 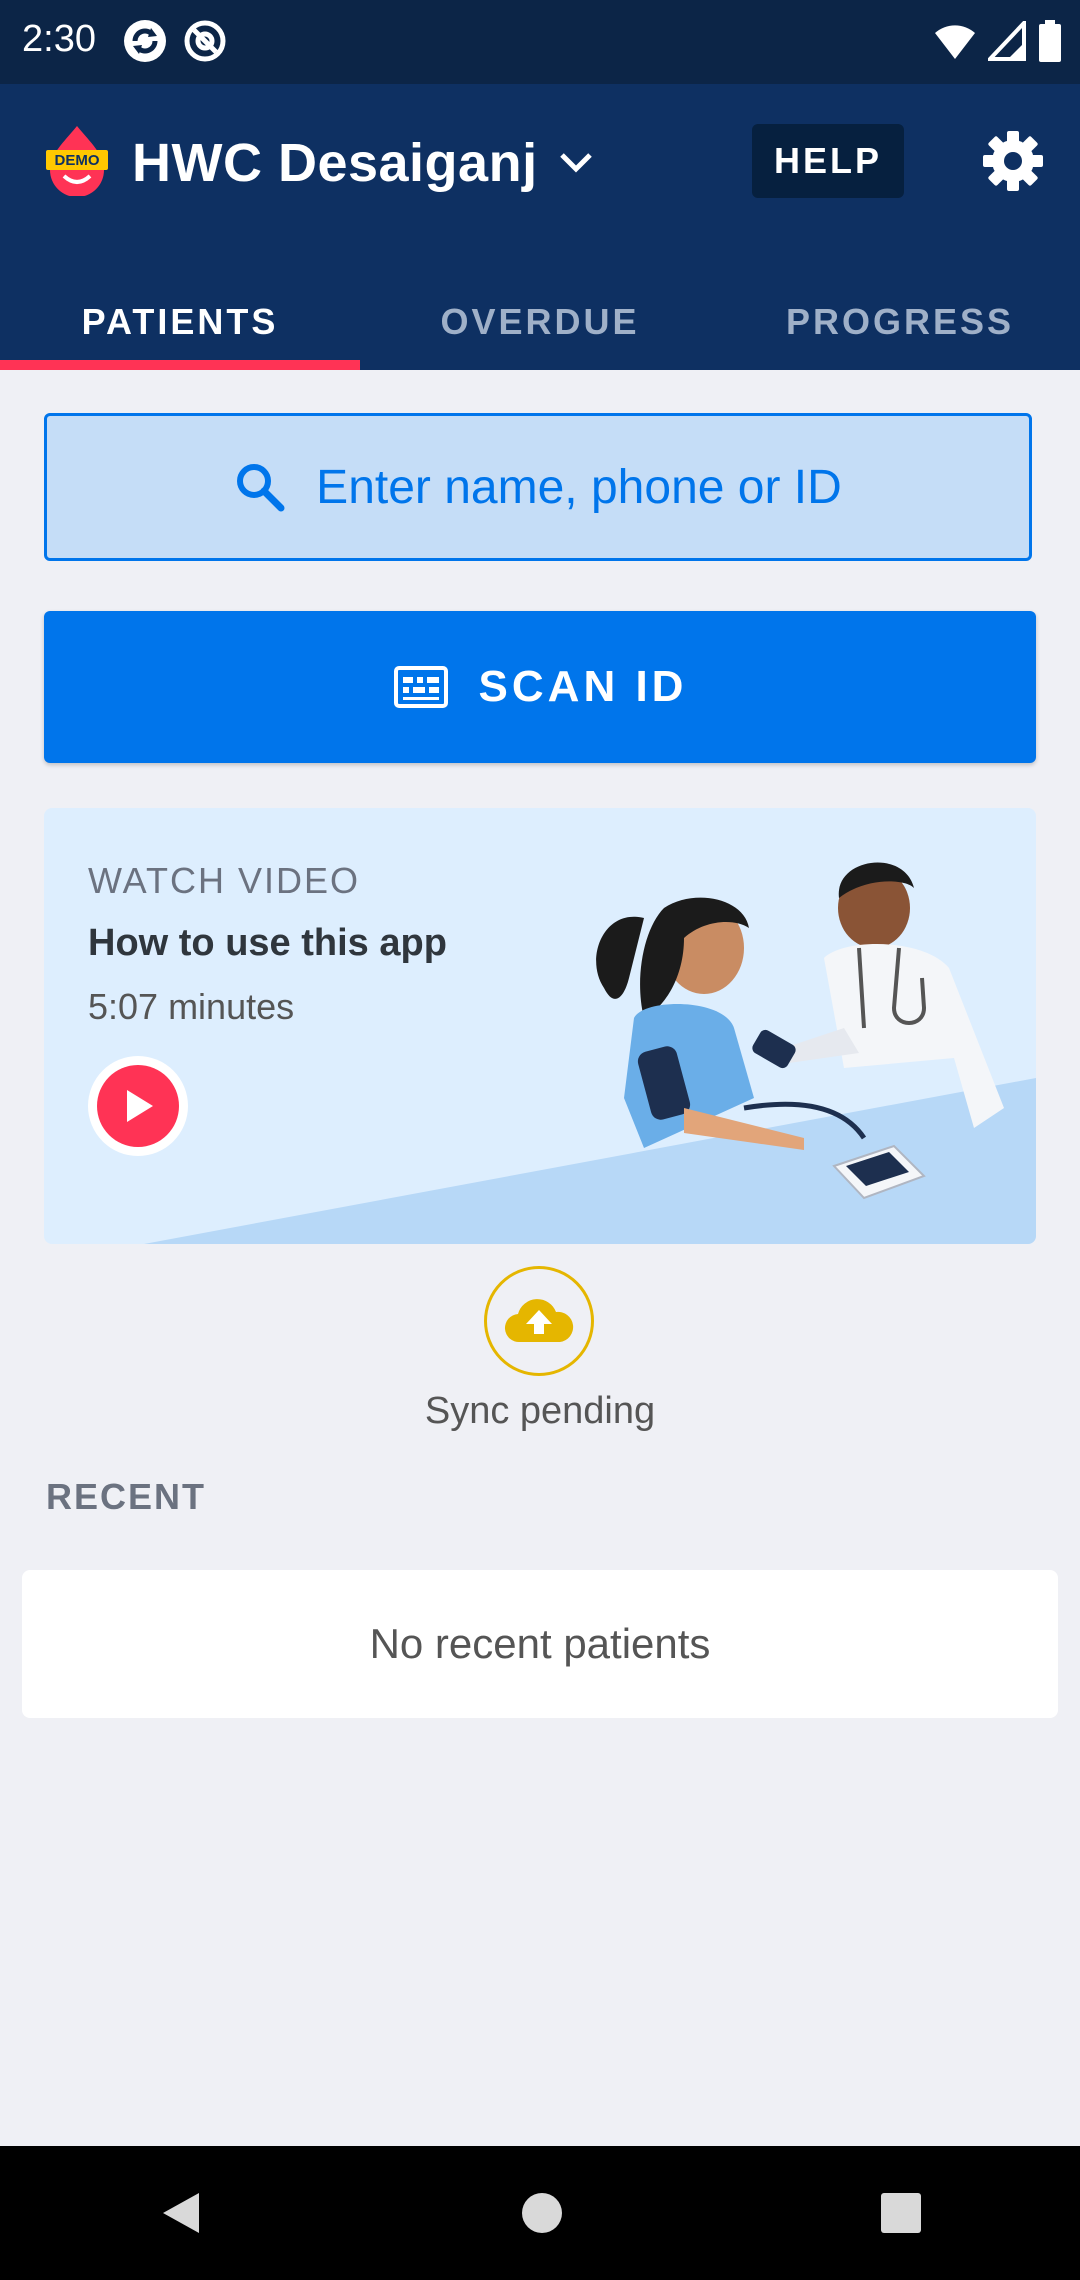 I want to click on video-title: How to use this app, so click(x=267, y=943).